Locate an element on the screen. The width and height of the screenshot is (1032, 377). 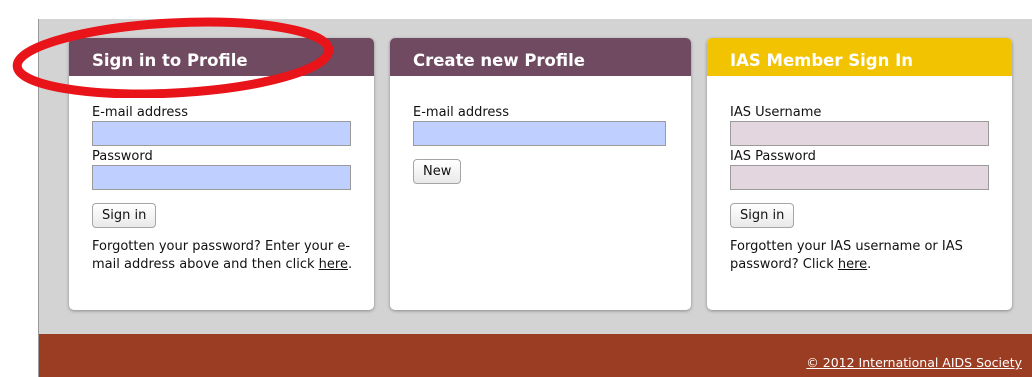
signin-email-label: E-mail address is located at coordinates (140, 112).